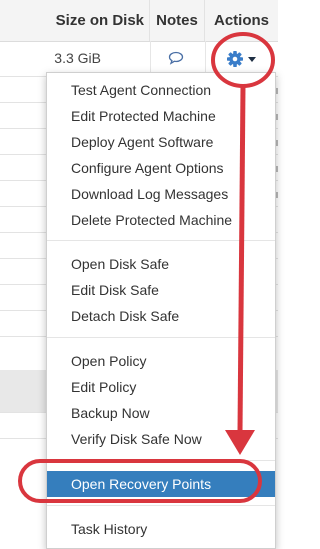  What do you see at coordinates (161, 290) in the screenshot?
I see `menu-item-edit-disk-safe: Edit Disk Safe` at bounding box center [161, 290].